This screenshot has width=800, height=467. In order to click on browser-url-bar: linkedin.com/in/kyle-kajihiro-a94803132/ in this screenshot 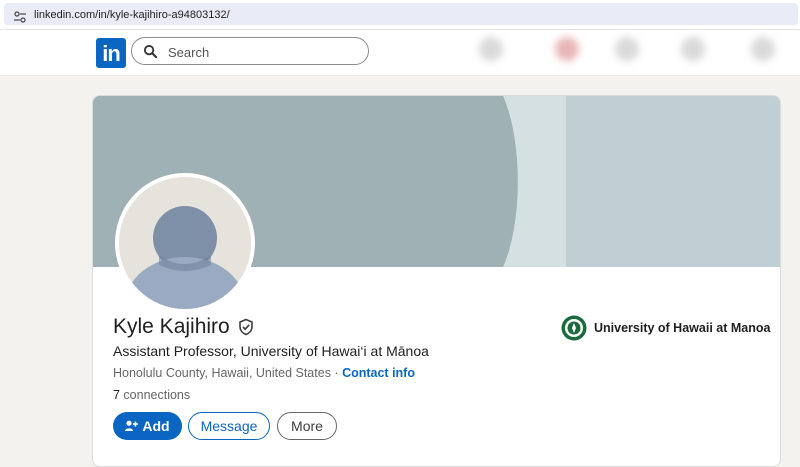, I will do `click(400, 15)`.